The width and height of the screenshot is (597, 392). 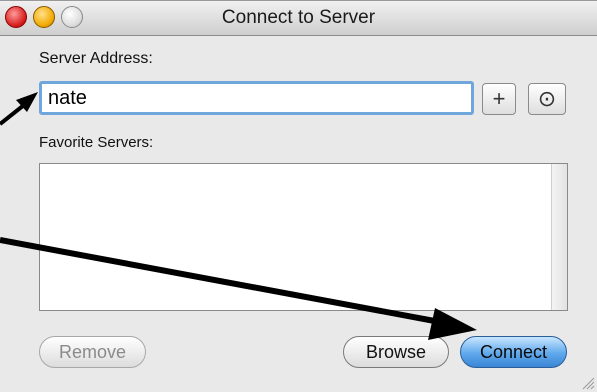 I want to click on arrow-to-connect-head, so click(x=452, y=324).